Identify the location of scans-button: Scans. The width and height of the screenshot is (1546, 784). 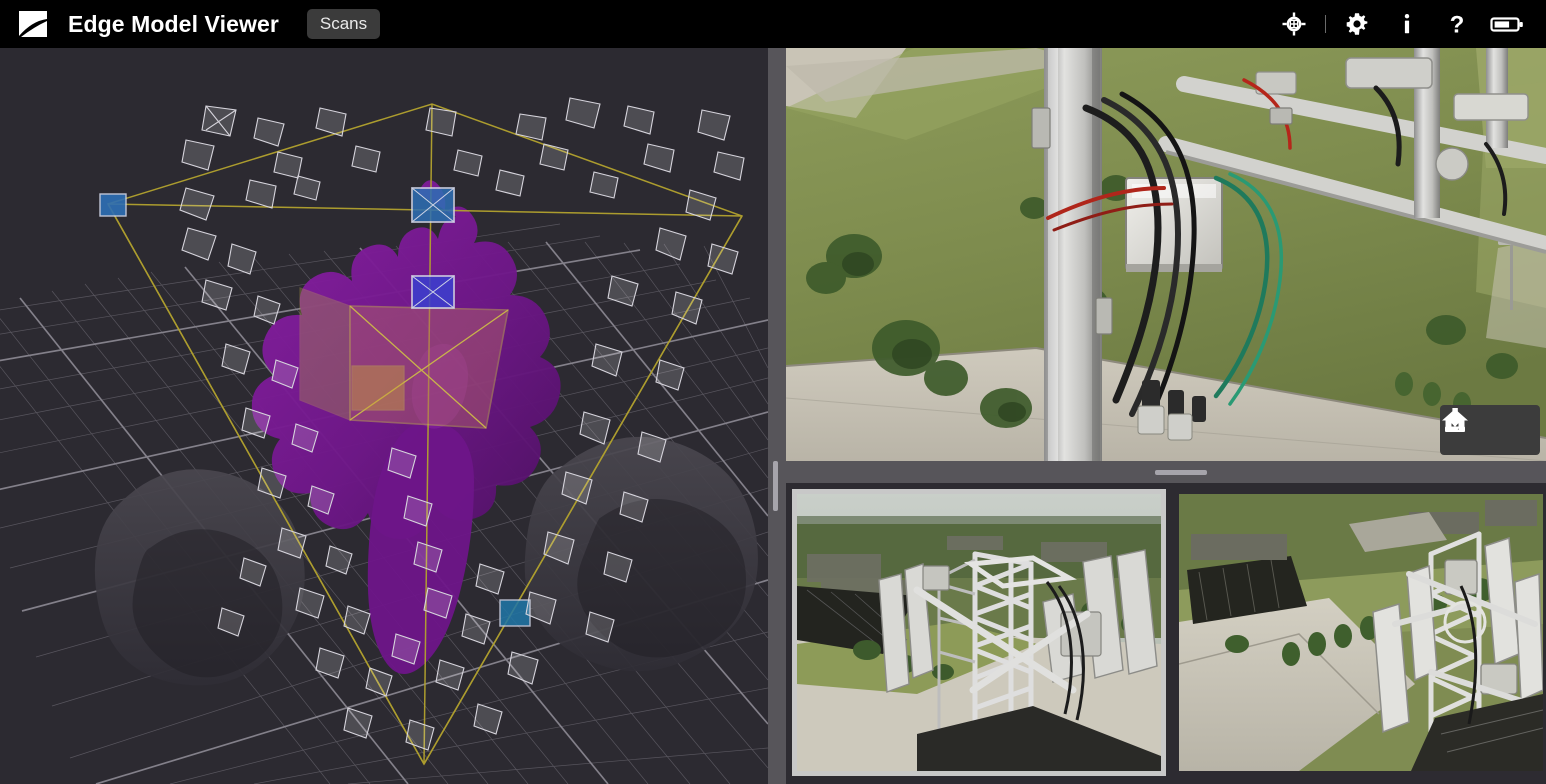
(343, 24).